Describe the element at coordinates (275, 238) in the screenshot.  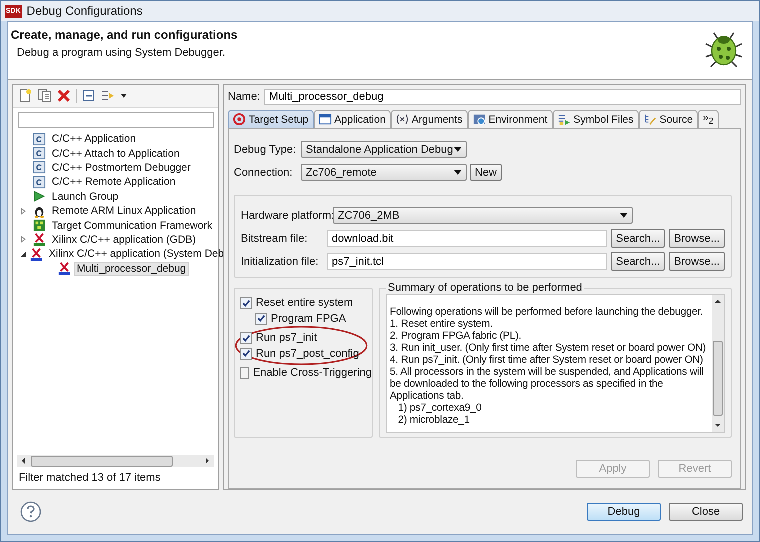
I see `field-label: Bitstream file:` at that location.